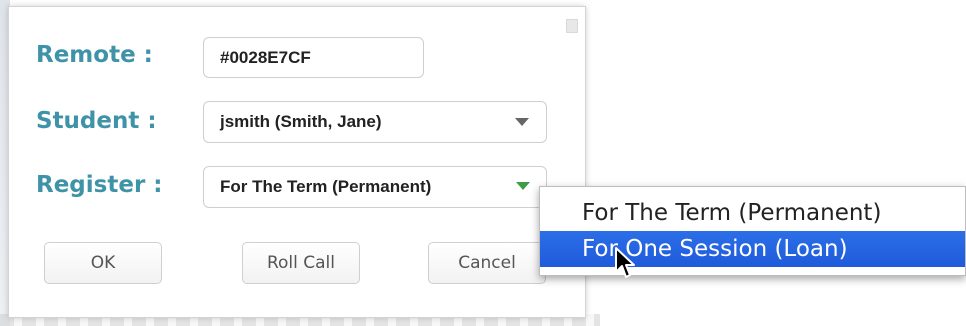 Image resolution: width=966 pixels, height=326 pixels. Describe the element at coordinates (96, 121) in the screenshot. I see `student-label: Student :` at that location.